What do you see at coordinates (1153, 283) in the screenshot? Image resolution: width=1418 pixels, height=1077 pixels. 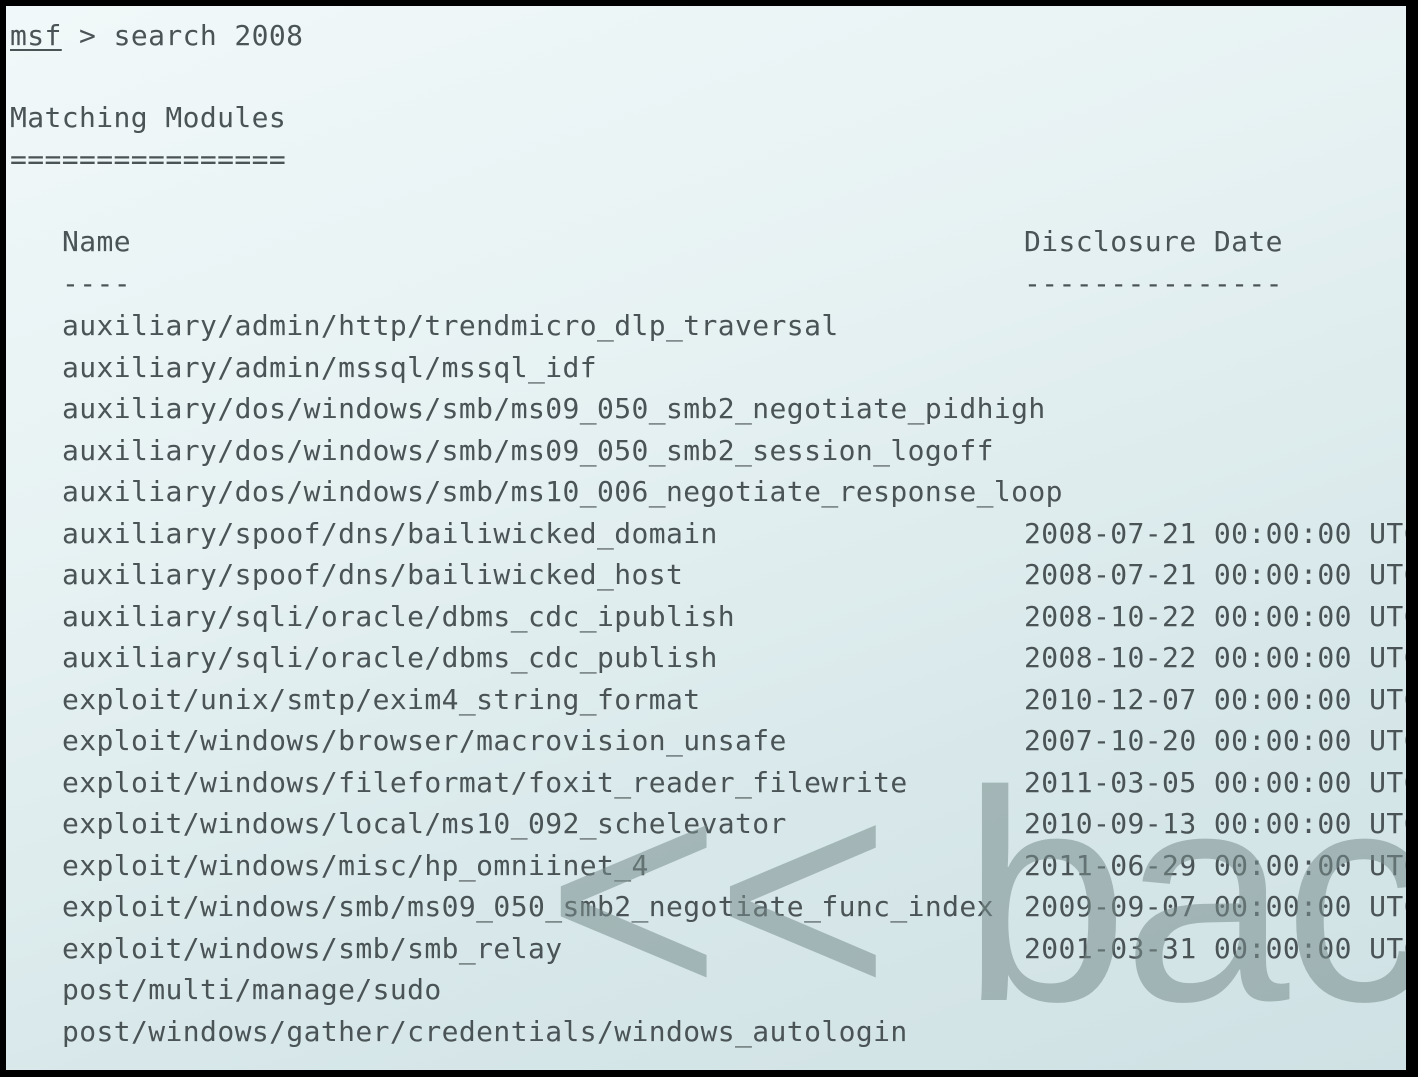 I see `column-rule-disclosure-date: ---------------` at bounding box center [1153, 283].